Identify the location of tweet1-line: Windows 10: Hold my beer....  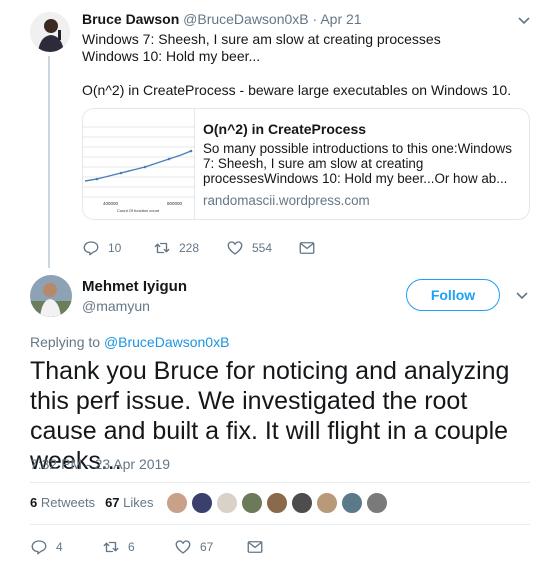
(171, 56).